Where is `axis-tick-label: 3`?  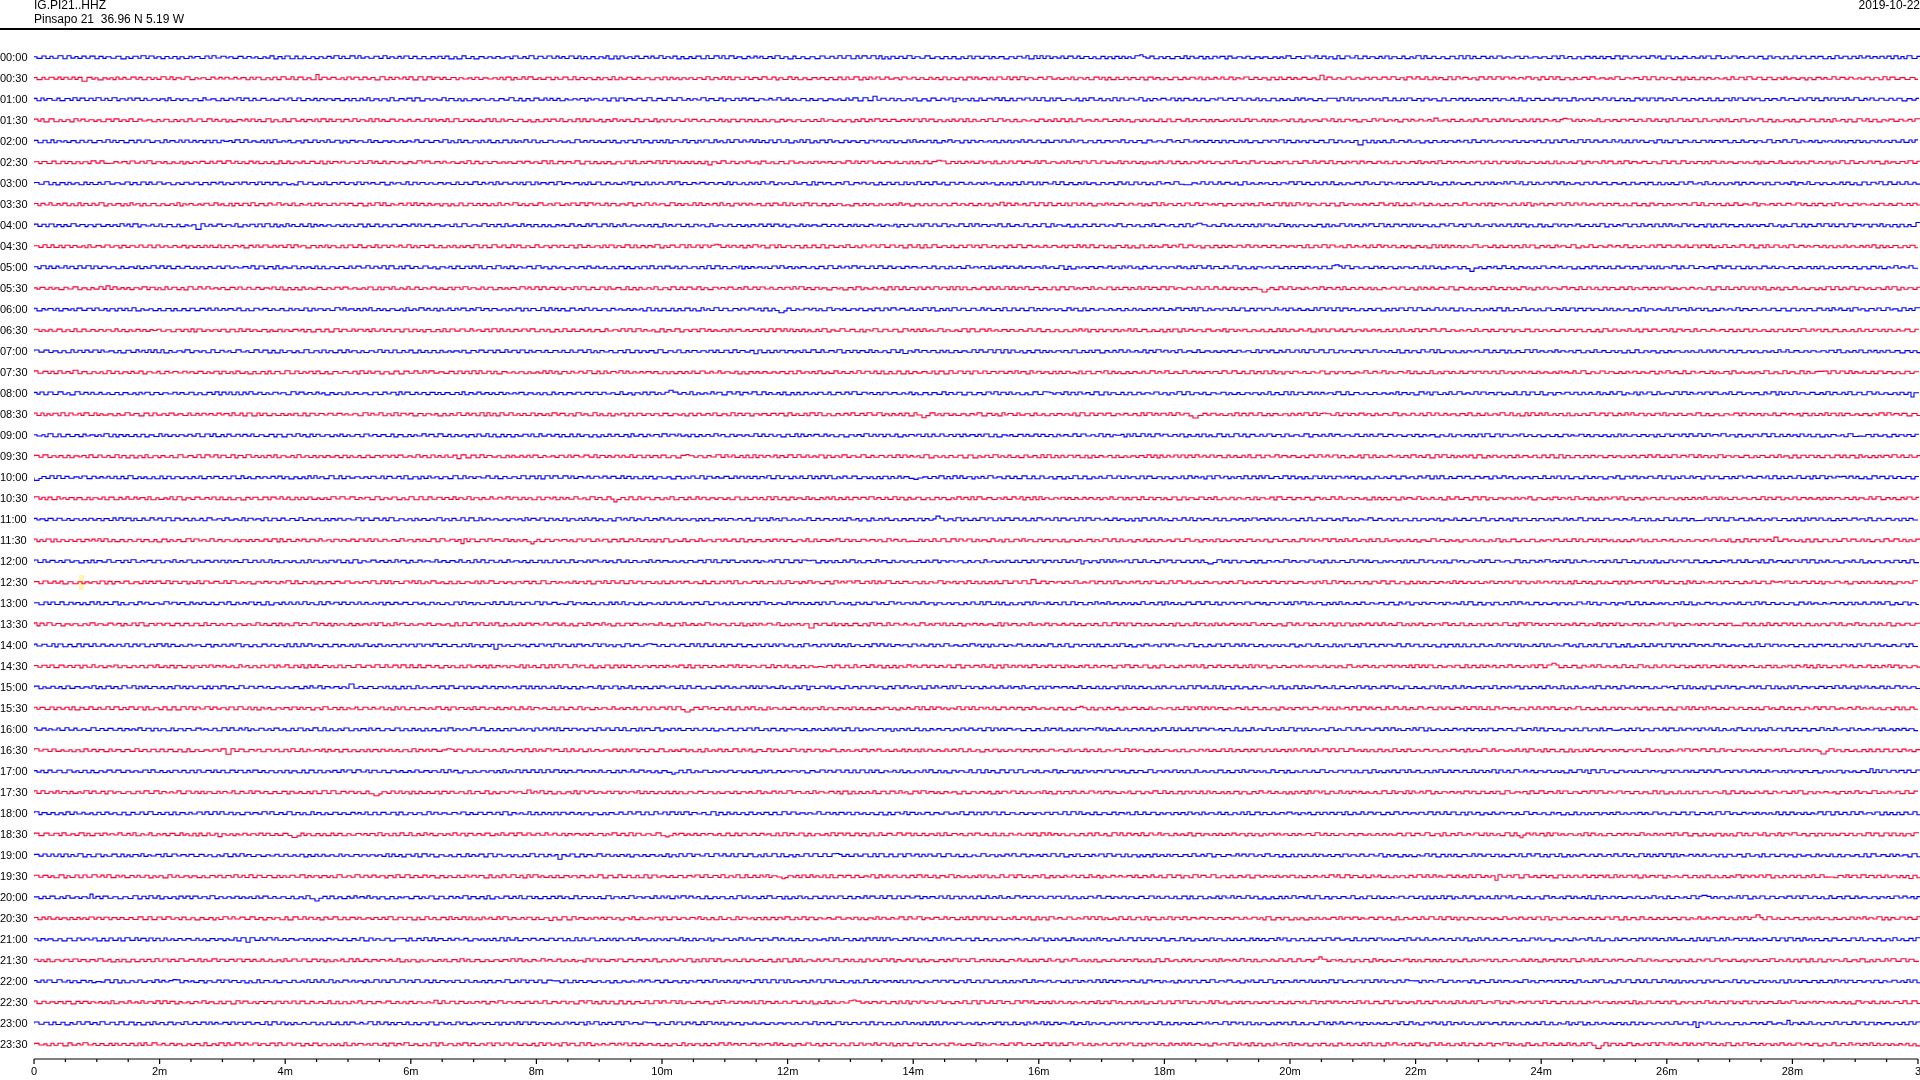
axis-tick-label: 3 is located at coordinates (1917, 1071).